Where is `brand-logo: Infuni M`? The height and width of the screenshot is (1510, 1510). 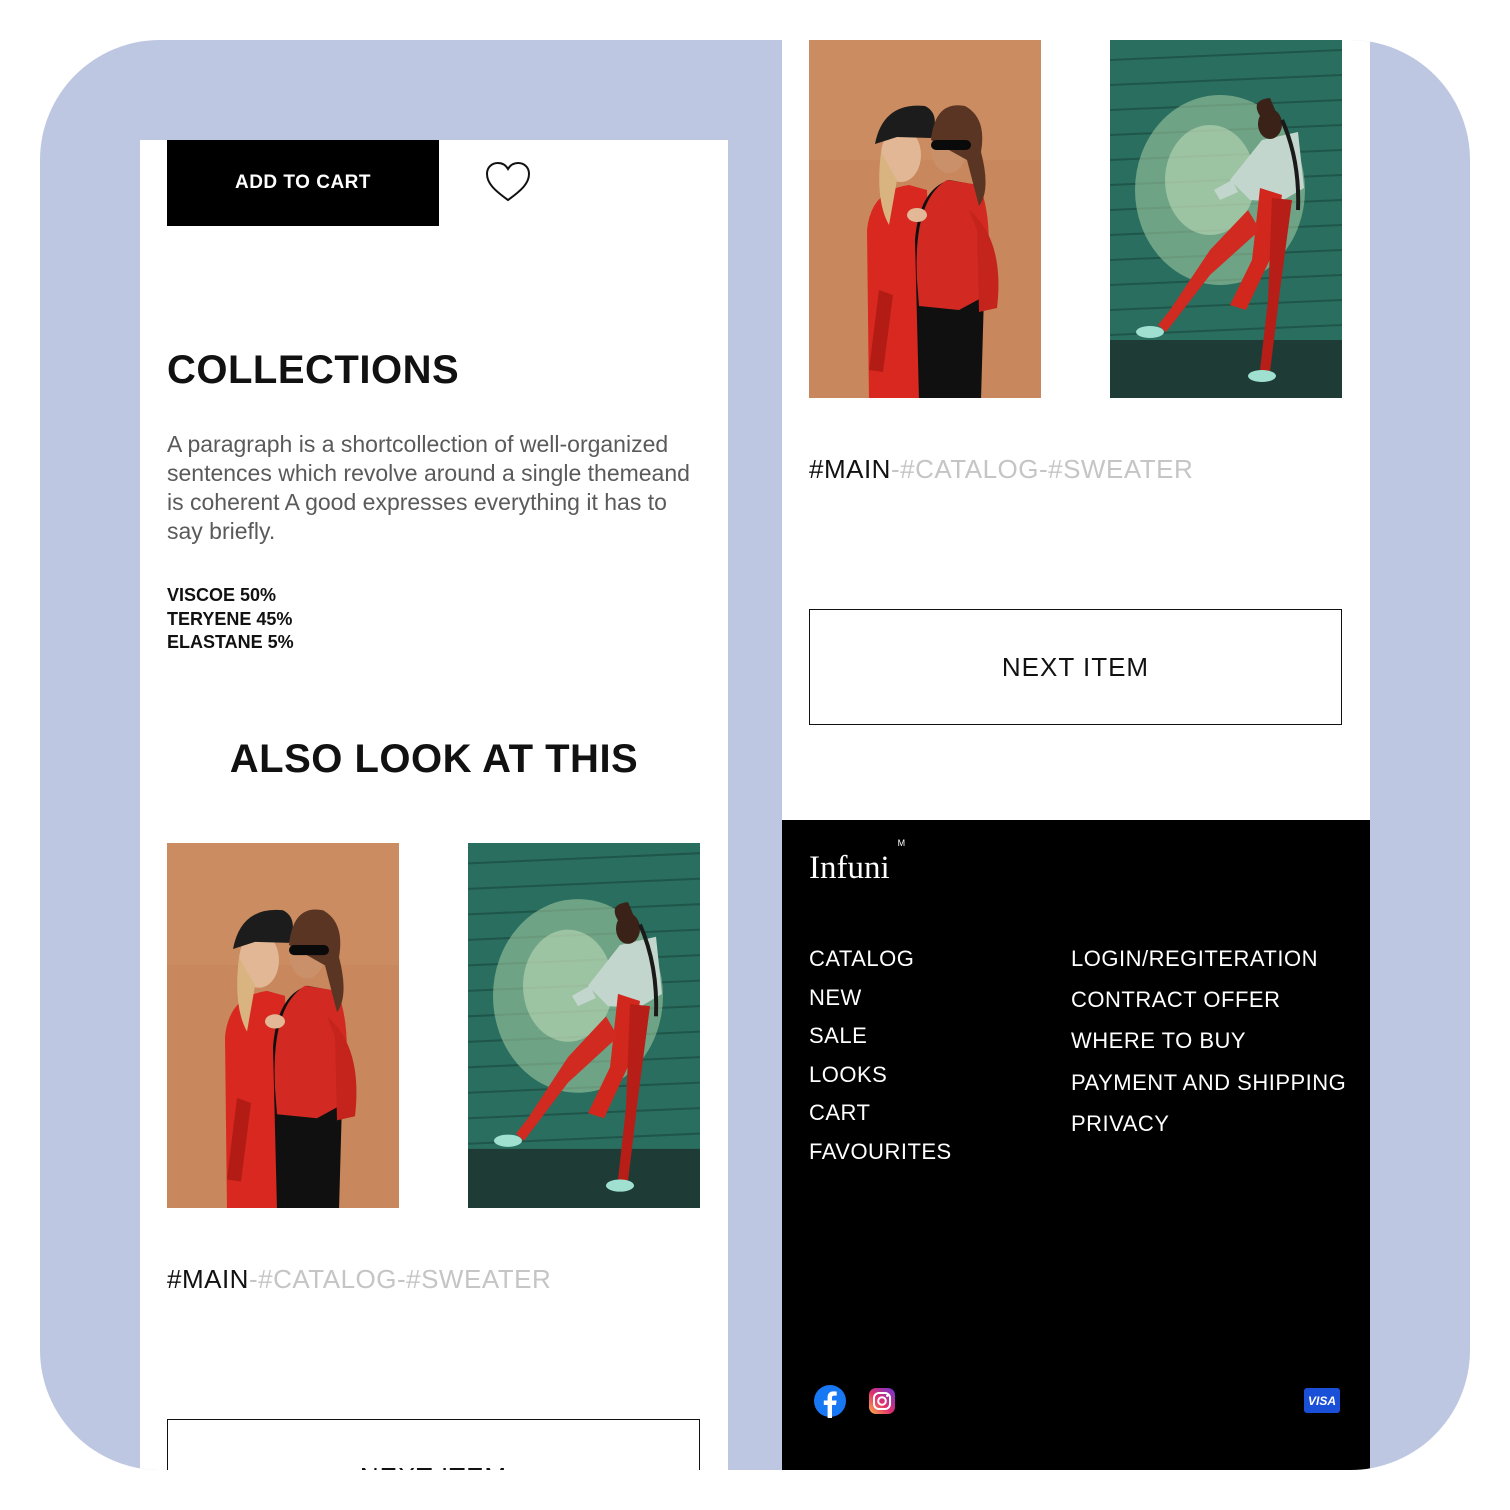
brand-logo: Infuni M is located at coordinates (857, 862).